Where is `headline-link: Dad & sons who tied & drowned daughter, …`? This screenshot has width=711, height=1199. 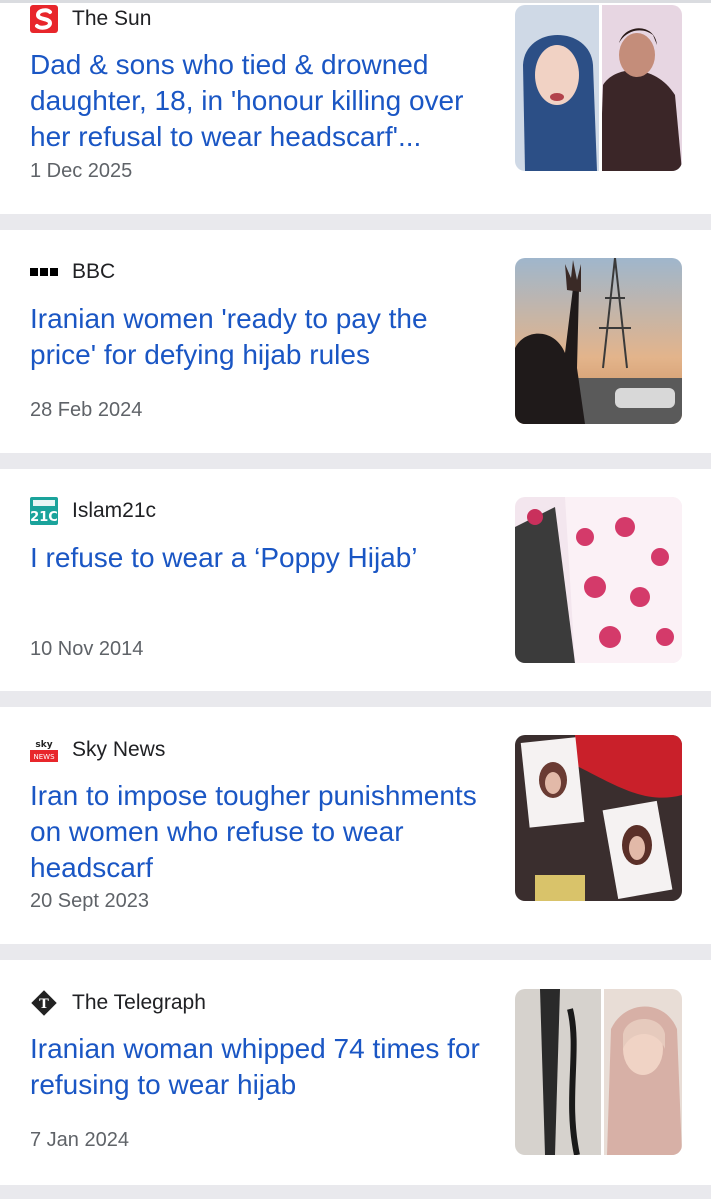 headline-link: Dad & sons who tied & drowned daughter, … is located at coordinates (259, 101).